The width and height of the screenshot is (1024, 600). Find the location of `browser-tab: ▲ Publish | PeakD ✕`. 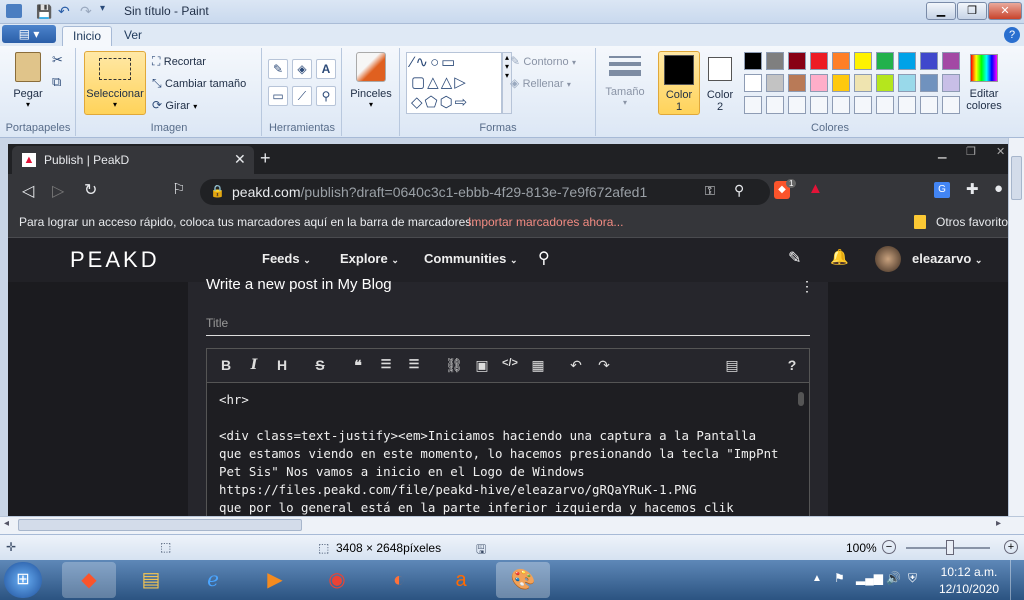

browser-tab: ▲ Publish | PeakD ✕ is located at coordinates (133, 160).